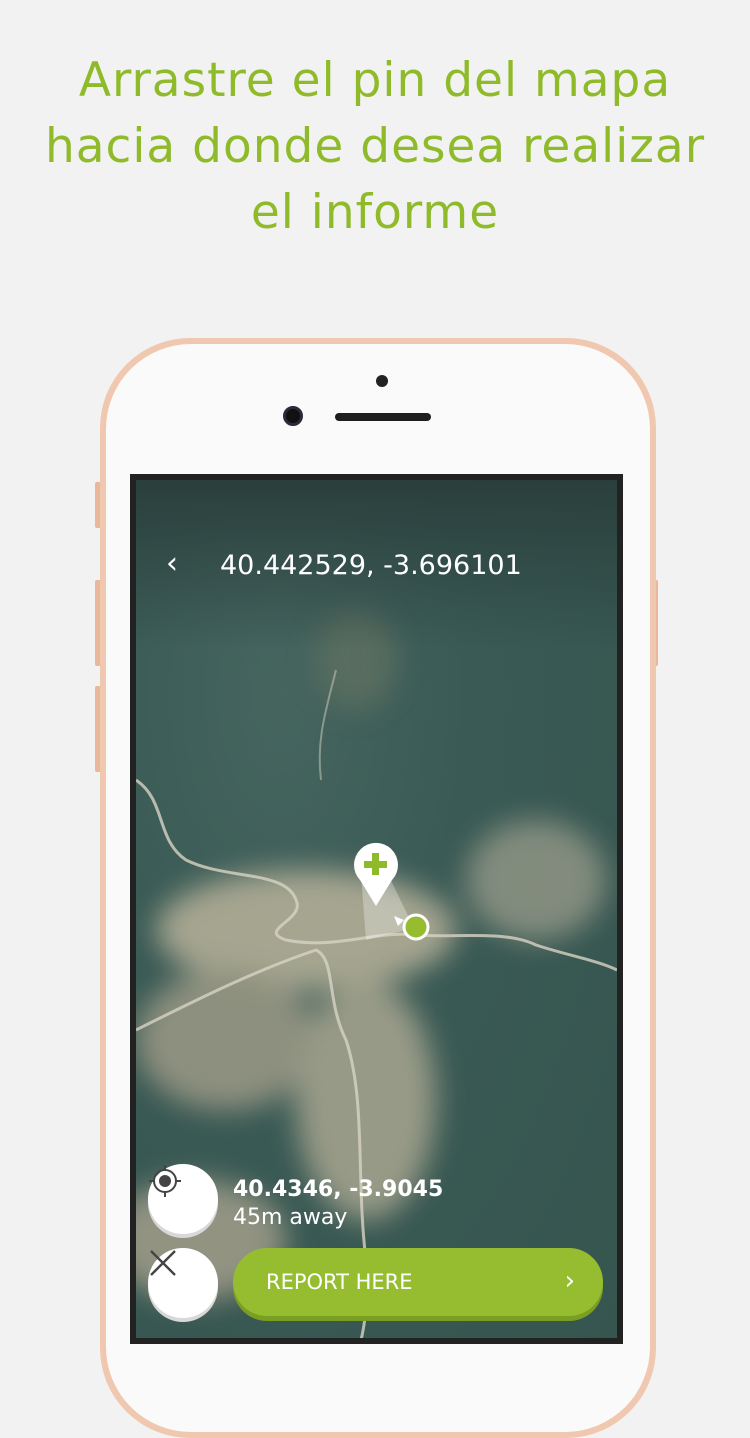 The width and height of the screenshot is (750, 1438). What do you see at coordinates (183, 1283) in the screenshot?
I see `cancel-button` at bounding box center [183, 1283].